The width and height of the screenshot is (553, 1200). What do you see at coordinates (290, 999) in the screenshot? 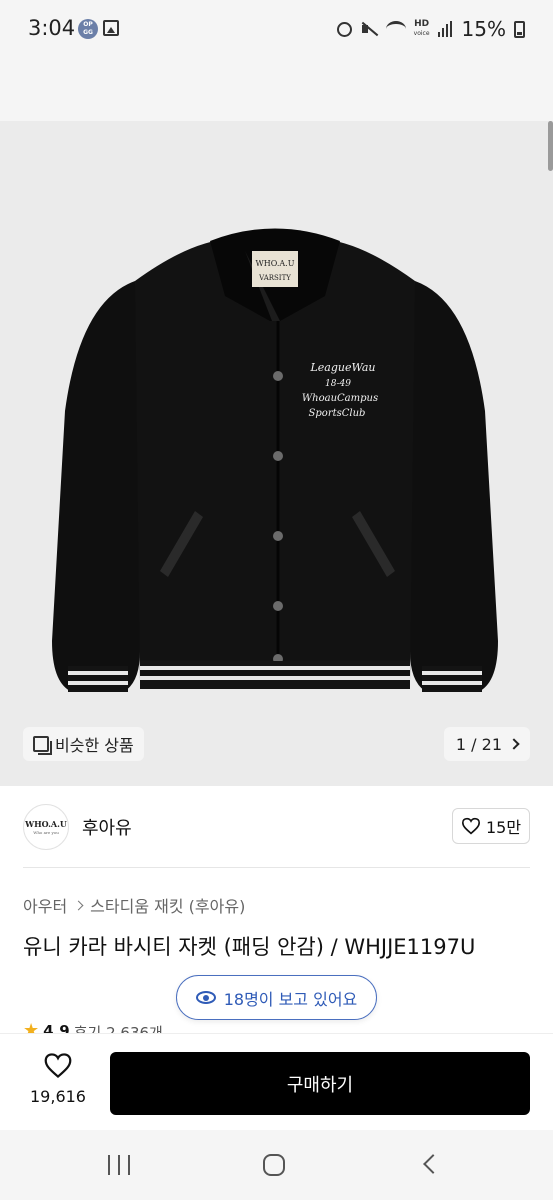
I see `viewers-text: 18명이 보고 있어요` at bounding box center [290, 999].